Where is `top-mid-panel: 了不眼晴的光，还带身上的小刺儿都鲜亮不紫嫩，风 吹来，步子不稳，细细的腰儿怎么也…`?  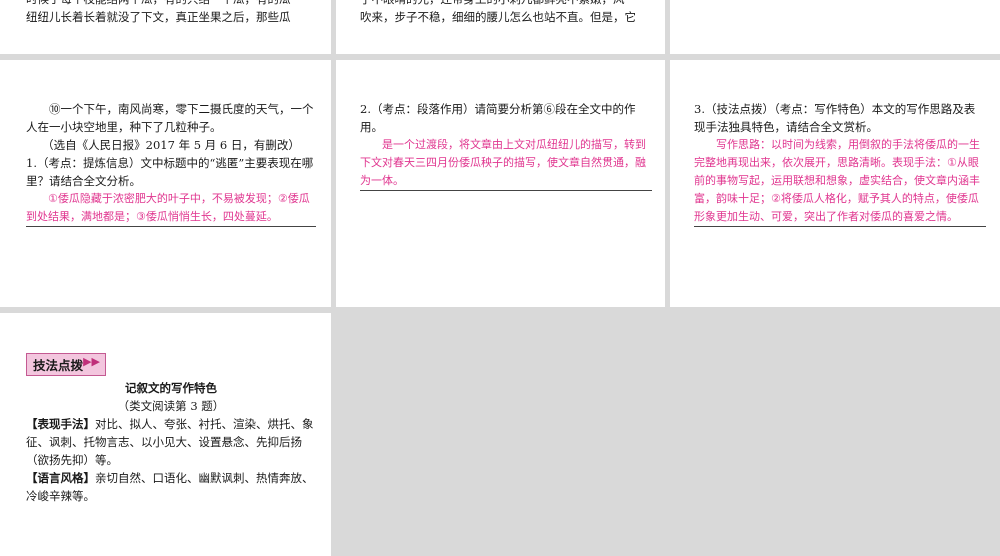
top-mid-panel: 了不眼晴的光，还带身上的小刺儿都鲜亮不紫嫩，风 吹来，步子不稳，细细的腰儿怎么也… is located at coordinates (500, 27).